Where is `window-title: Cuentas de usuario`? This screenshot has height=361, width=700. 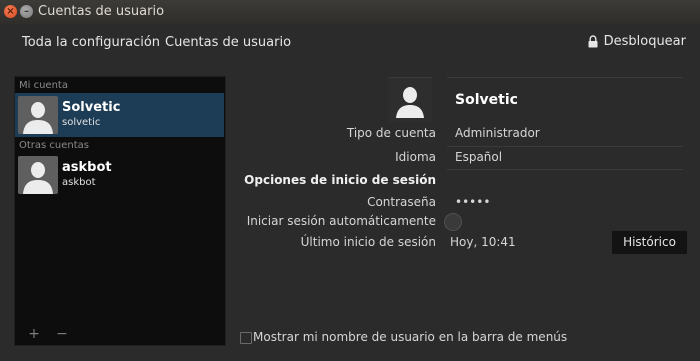 window-title: Cuentas de usuario is located at coordinates (101, 11).